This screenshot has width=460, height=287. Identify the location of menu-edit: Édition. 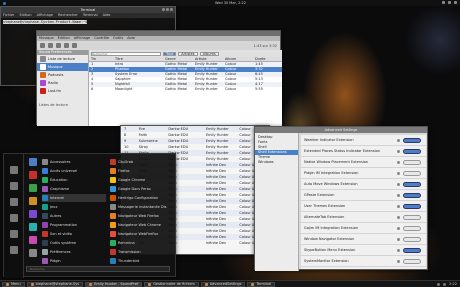
(25, 15).